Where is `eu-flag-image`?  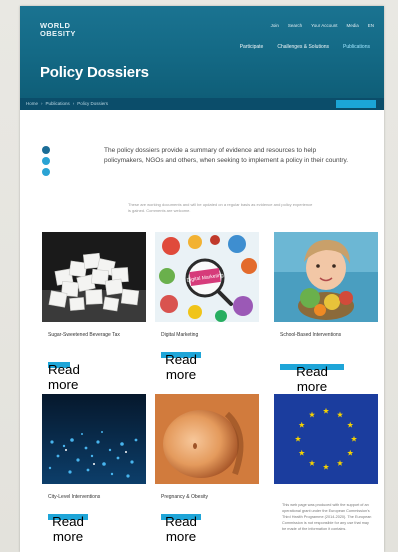
eu-flag-image is located at coordinates (326, 439).